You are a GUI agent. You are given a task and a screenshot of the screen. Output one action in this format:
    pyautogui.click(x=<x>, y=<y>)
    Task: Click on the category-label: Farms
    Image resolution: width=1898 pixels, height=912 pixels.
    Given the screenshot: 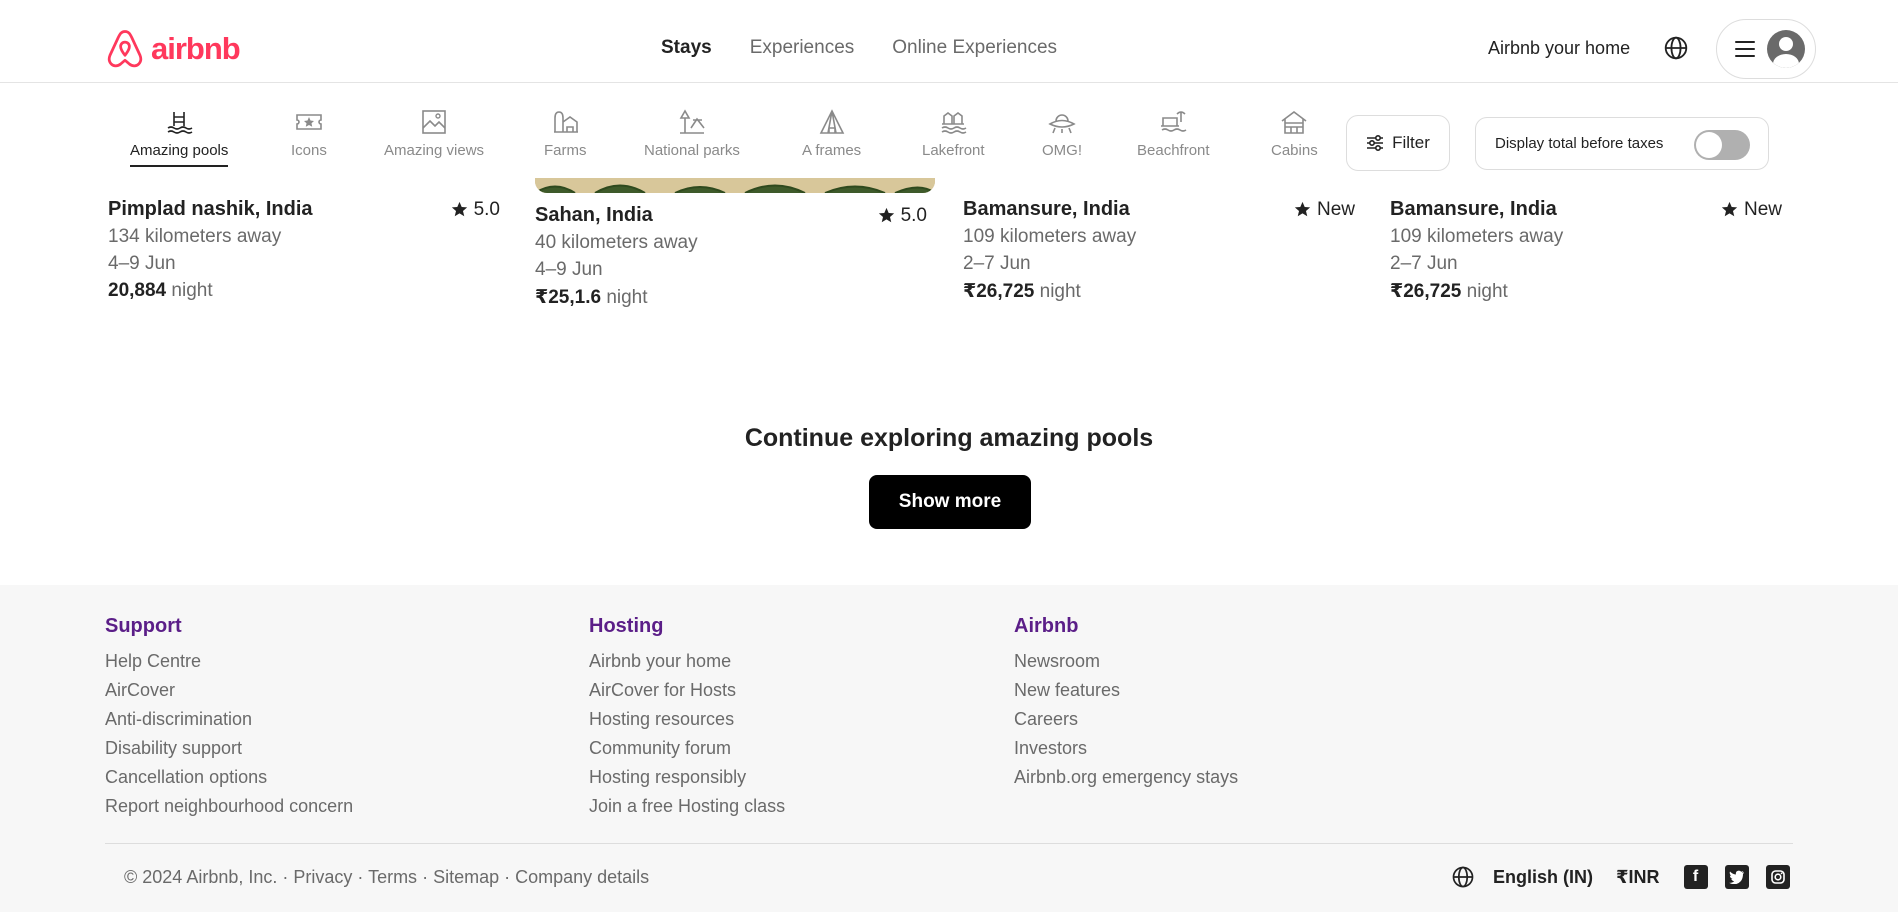 What is the action you would take?
    pyautogui.click(x=565, y=150)
    